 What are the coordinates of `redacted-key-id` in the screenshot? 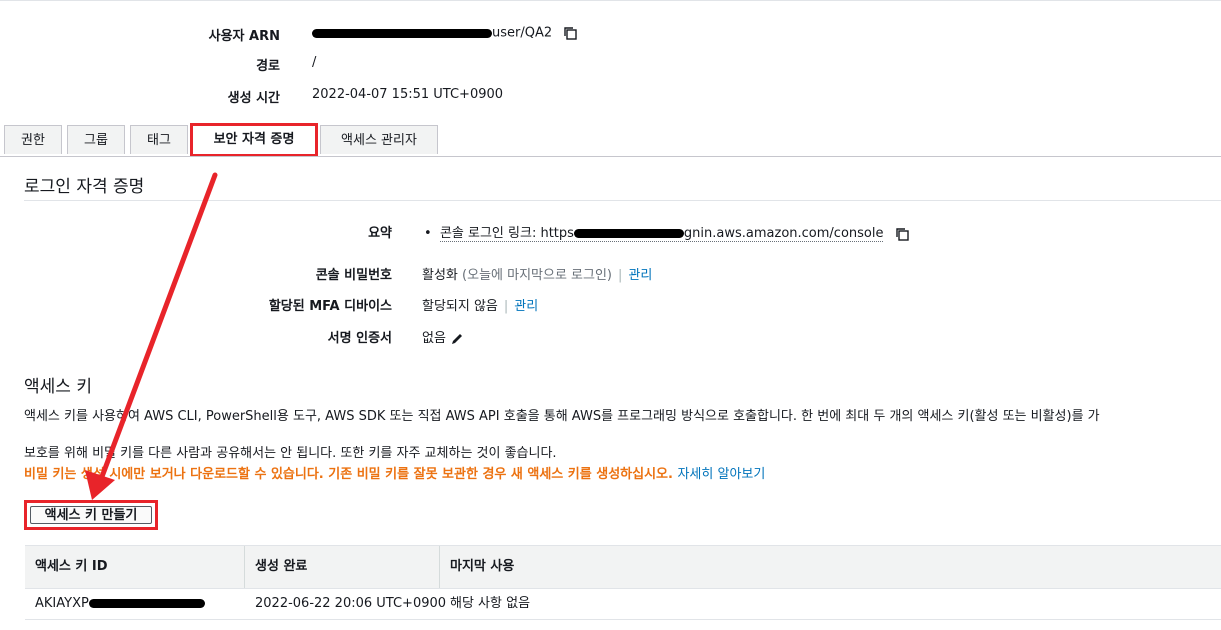 It's located at (146, 603).